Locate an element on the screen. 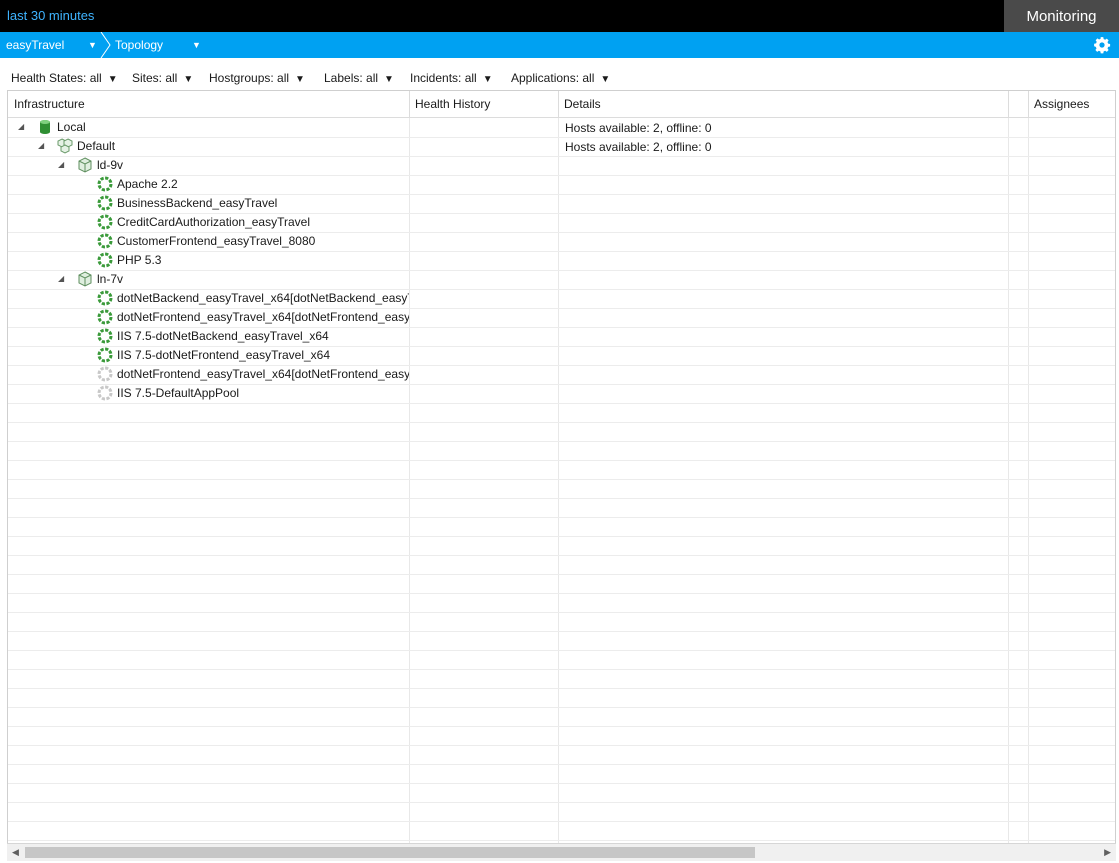  scroll-right-icon: ▶ is located at coordinates (1107, 852).